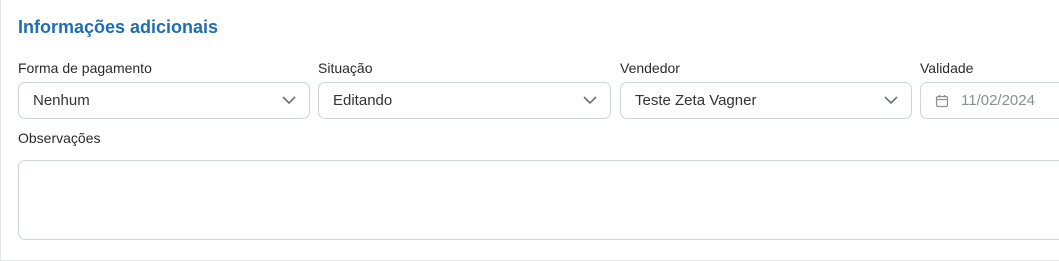  Describe the element at coordinates (363, 100) in the screenshot. I see `status-value: Editando` at that location.